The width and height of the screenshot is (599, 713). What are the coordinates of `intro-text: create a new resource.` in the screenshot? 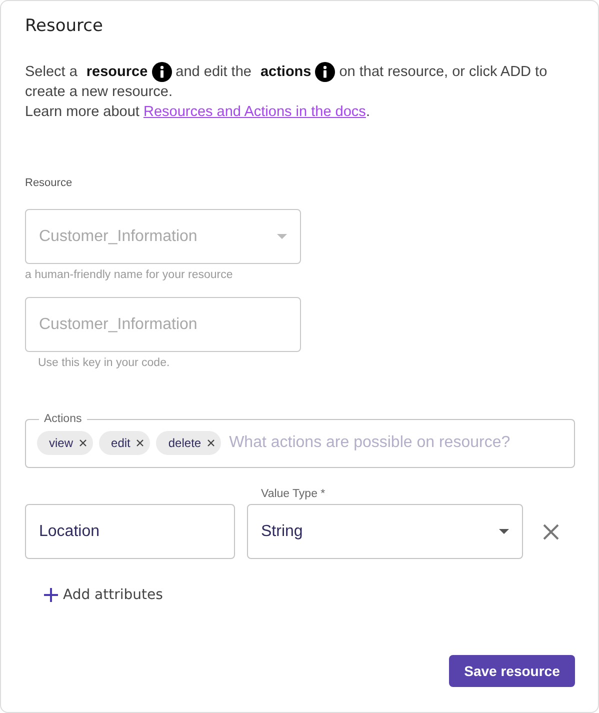 It's located at (98, 92).